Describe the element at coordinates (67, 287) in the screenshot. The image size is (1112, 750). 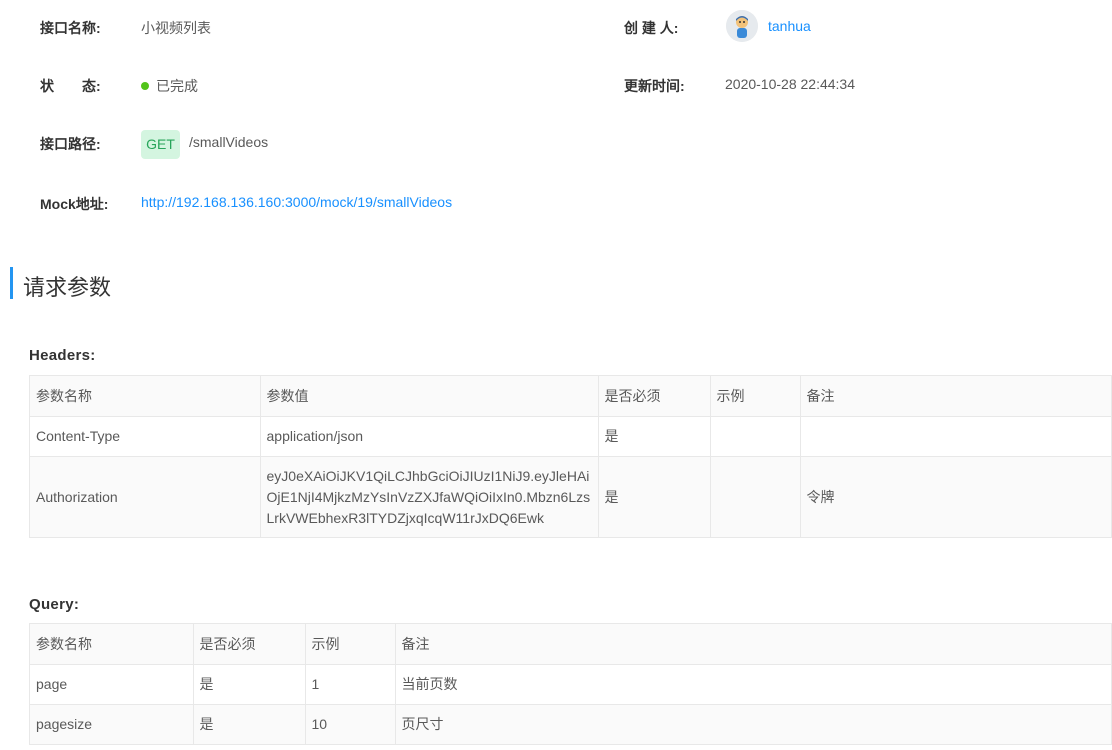
I see `section-title-request-params: 请求参数` at that location.